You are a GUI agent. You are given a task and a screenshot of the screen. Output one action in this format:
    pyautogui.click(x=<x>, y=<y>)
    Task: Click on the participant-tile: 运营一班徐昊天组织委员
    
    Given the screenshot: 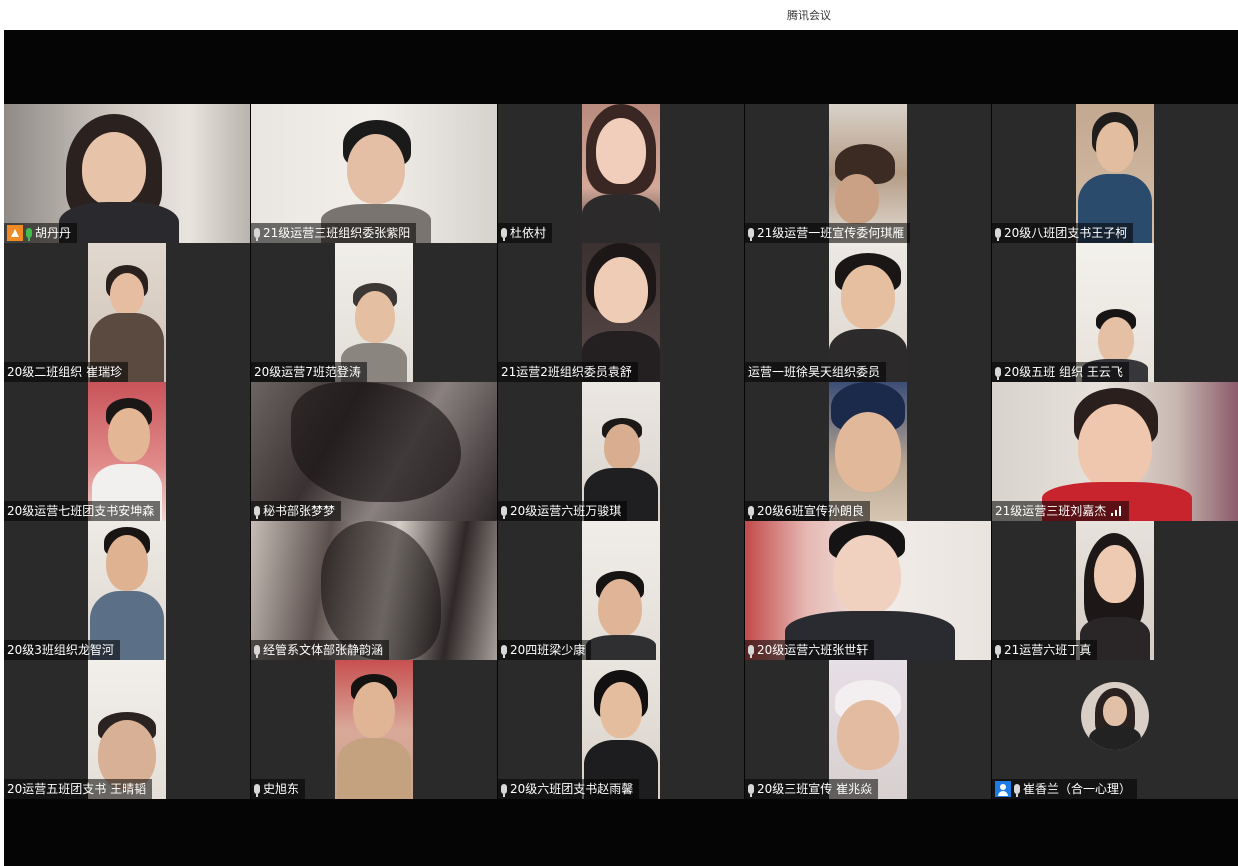 What is the action you would take?
    pyautogui.click(x=868, y=312)
    